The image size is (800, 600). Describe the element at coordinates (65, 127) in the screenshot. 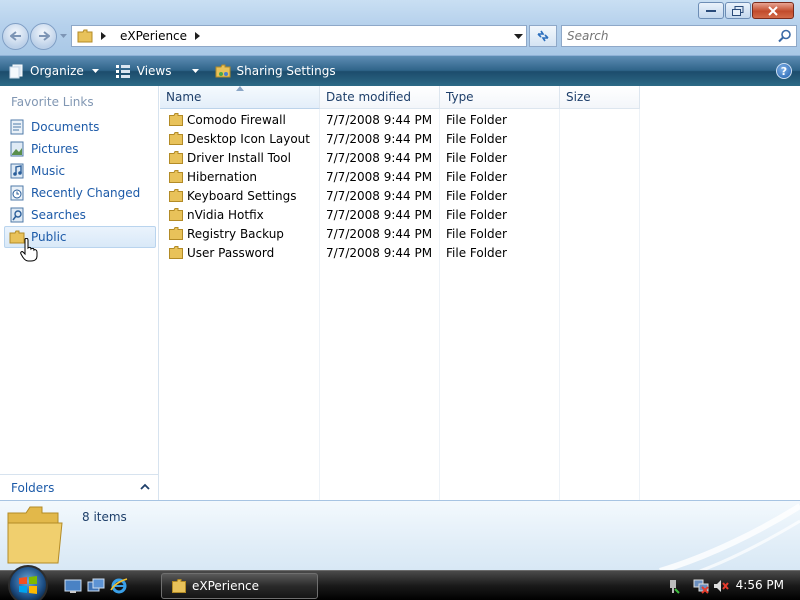

I see `favorite-link-label: Documents` at that location.